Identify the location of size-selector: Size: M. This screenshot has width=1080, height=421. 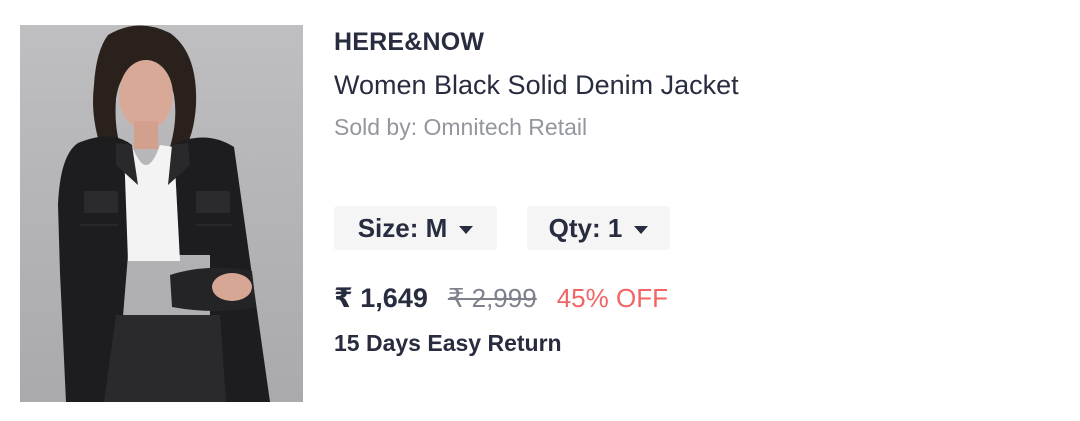
(415, 228).